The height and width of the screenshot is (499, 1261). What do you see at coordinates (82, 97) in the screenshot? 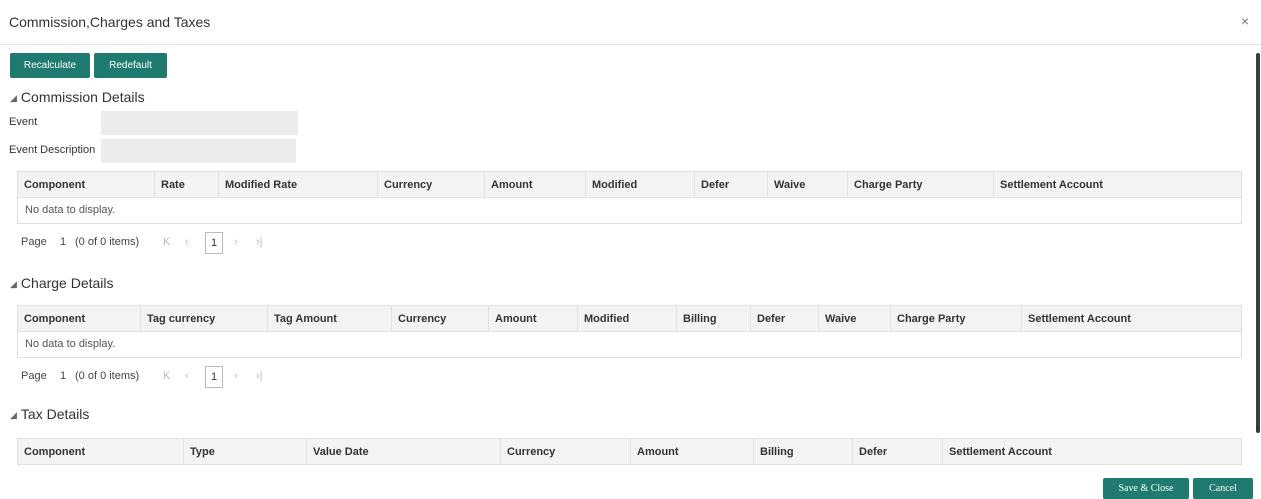
I see `commission-section-title: Commission Details` at bounding box center [82, 97].